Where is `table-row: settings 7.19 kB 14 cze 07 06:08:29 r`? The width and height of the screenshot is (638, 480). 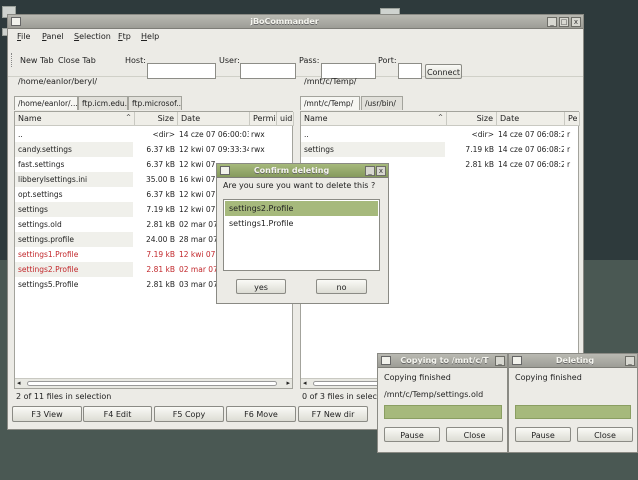 table-row: settings 7.19 kB 14 cze 07 06:08:29 r is located at coordinates (439, 149).